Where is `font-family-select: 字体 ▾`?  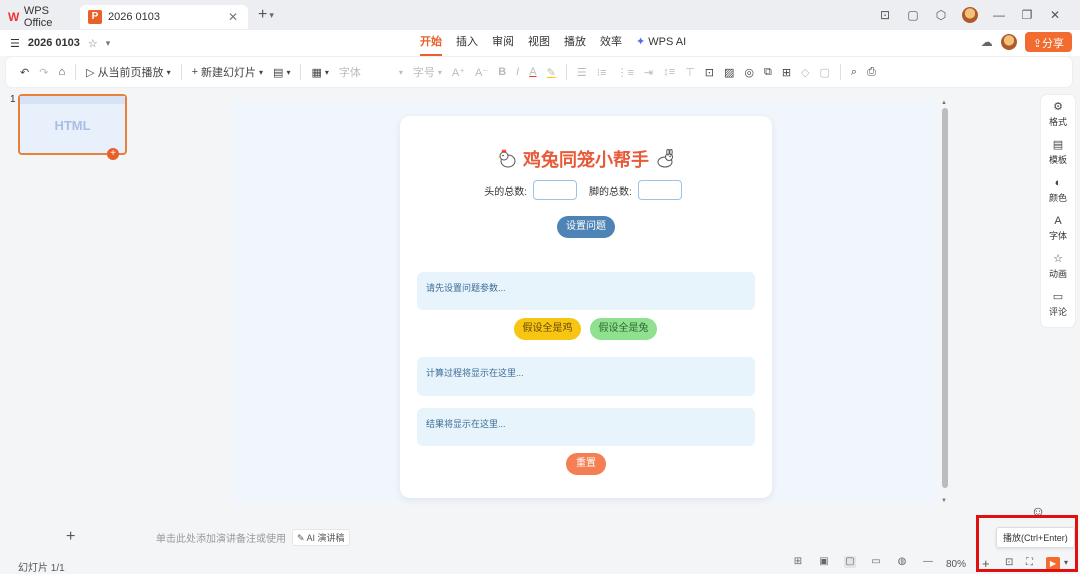
font-family-select: 字体 ▾ is located at coordinates (371, 72).